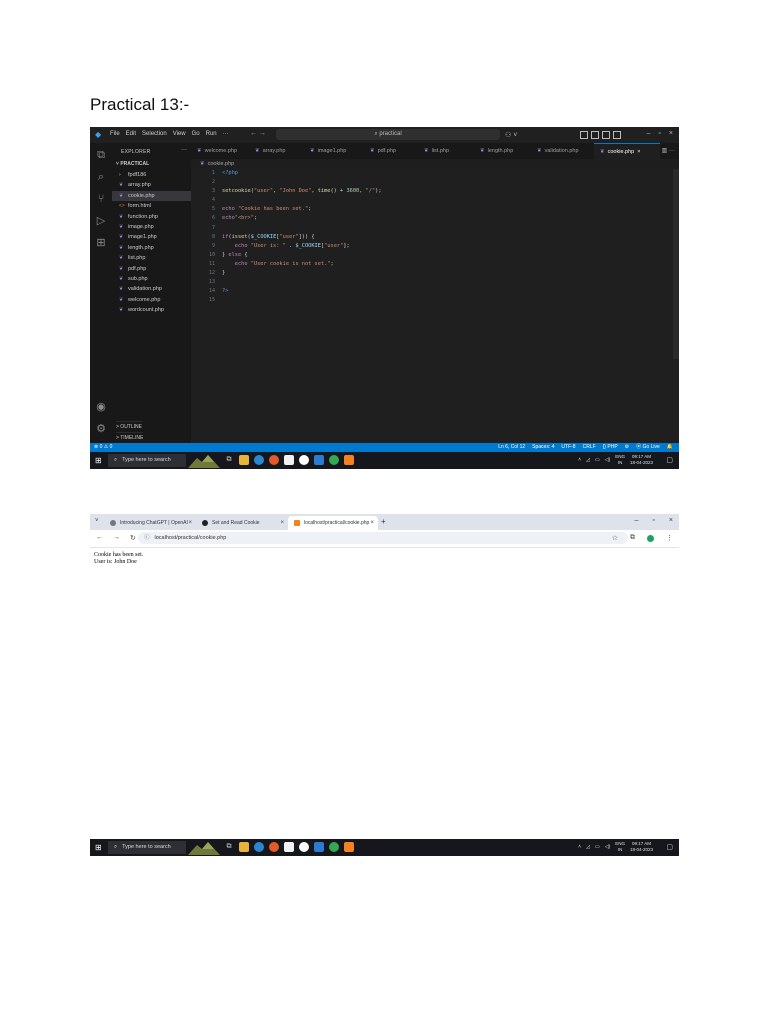  Describe the element at coordinates (132, 164) in the screenshot. I see `project-folder: ˅ PRACTICAL` at that location.